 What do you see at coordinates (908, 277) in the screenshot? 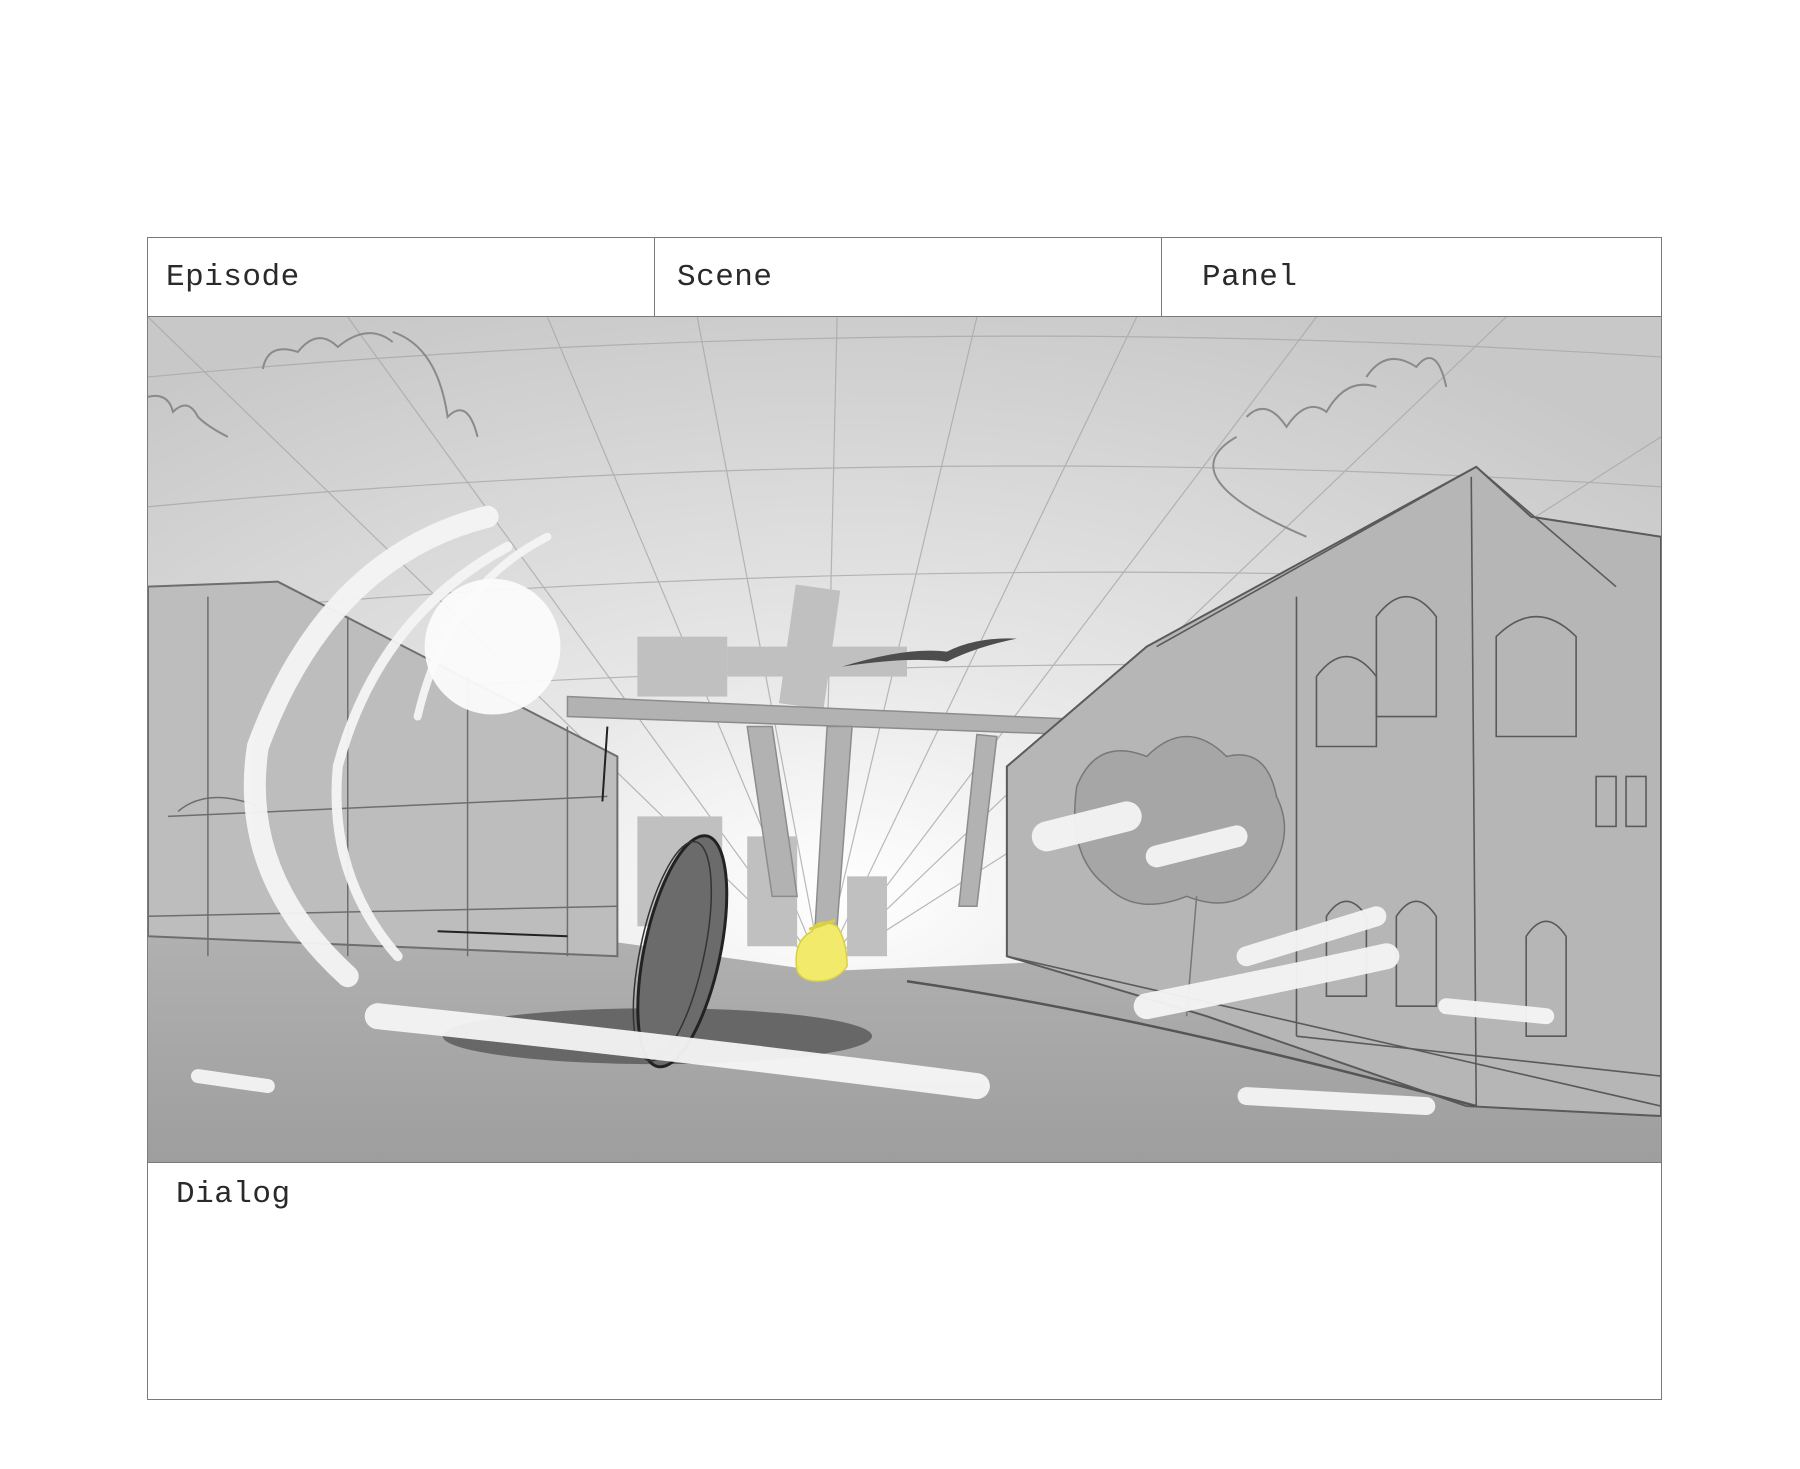
I see `scene-cell: Scene` at bounding box center [908, 277].